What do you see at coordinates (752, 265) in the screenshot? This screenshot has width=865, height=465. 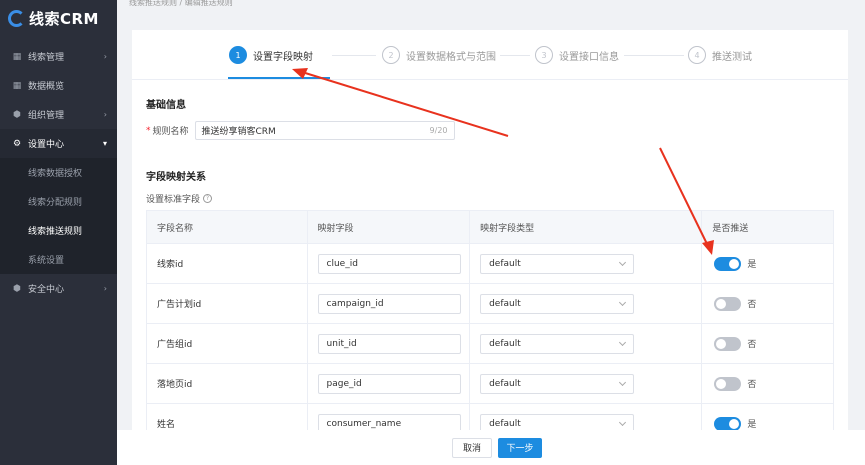 I see `push-toggle-label: 是` at bounding box center [752, 265].